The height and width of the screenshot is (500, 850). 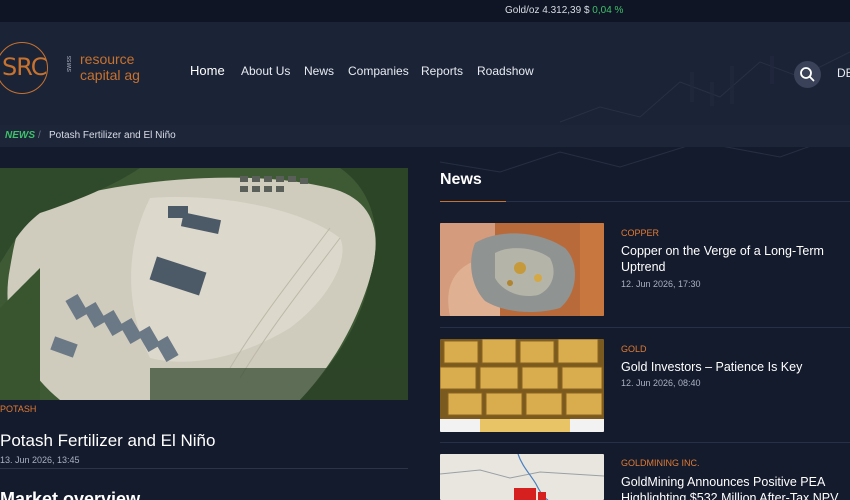 I want to click on hero-date: 13. Jun 2026, 13:45, so click(x=40, y=460).